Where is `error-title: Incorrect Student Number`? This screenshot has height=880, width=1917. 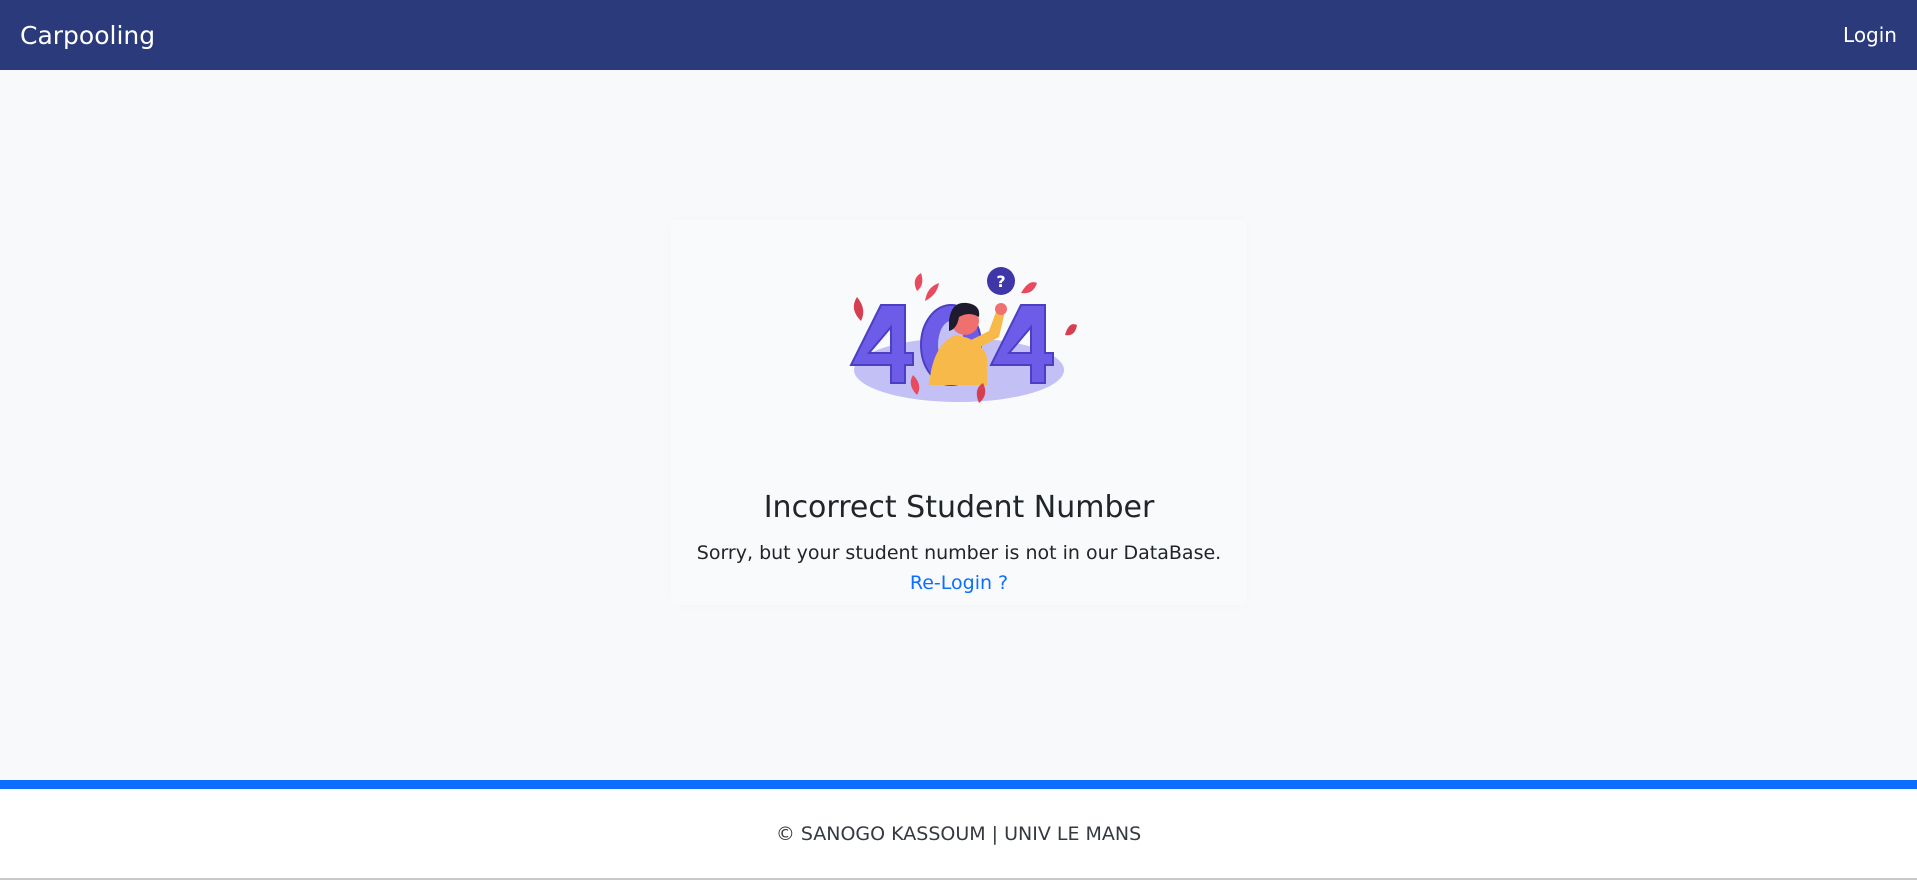
error-title: Incorrect Student Number is located at coordinates (959, 507).